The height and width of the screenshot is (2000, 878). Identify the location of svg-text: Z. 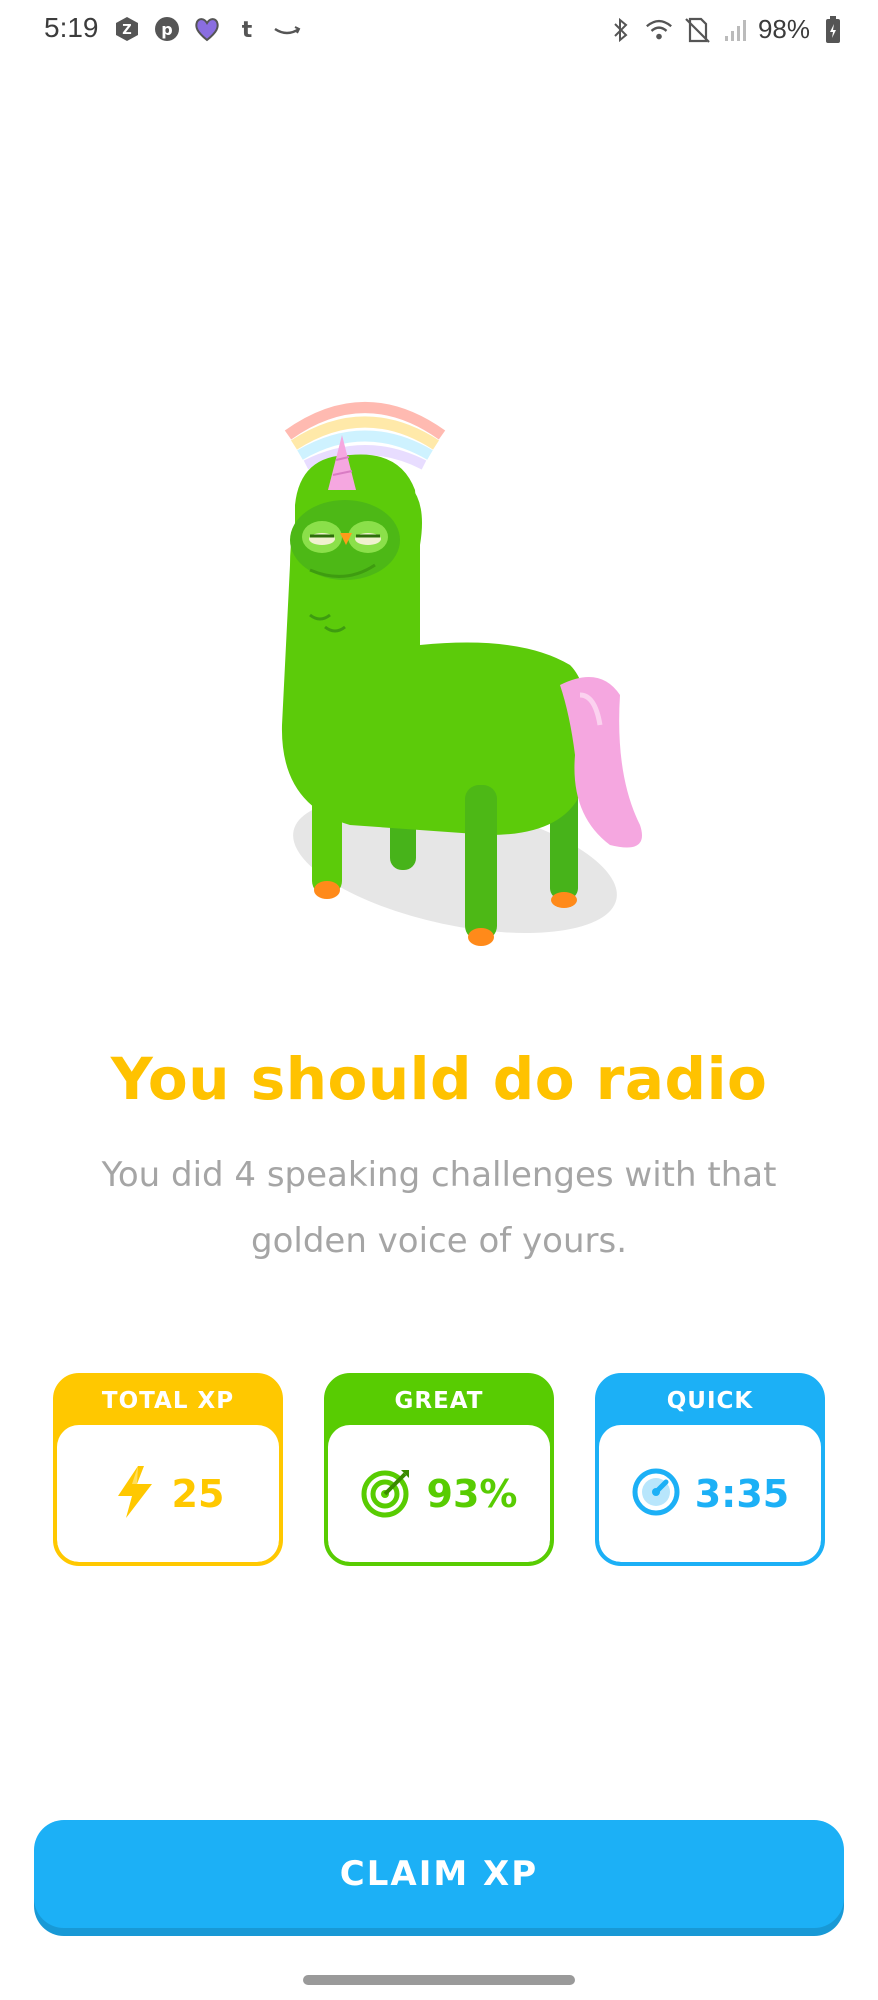
(126, 30).